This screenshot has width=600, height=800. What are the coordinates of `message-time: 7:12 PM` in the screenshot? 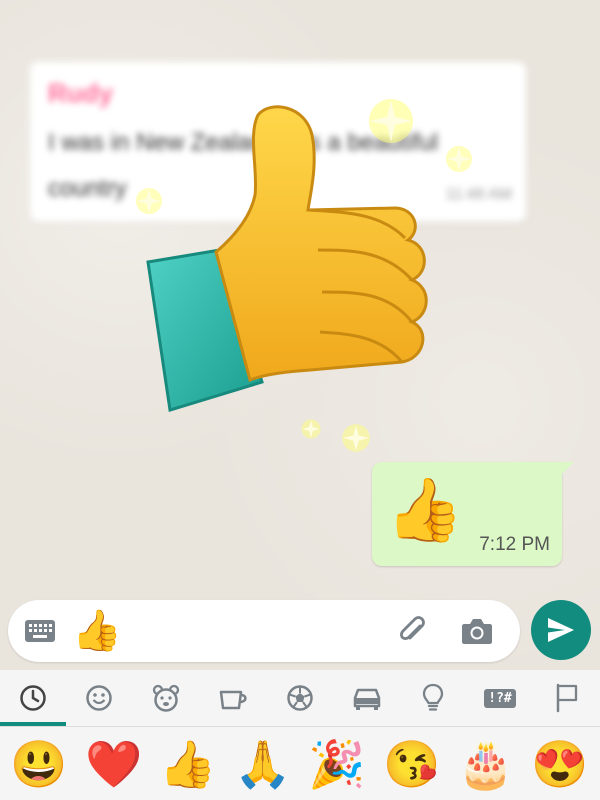 It's located at (514, 544).